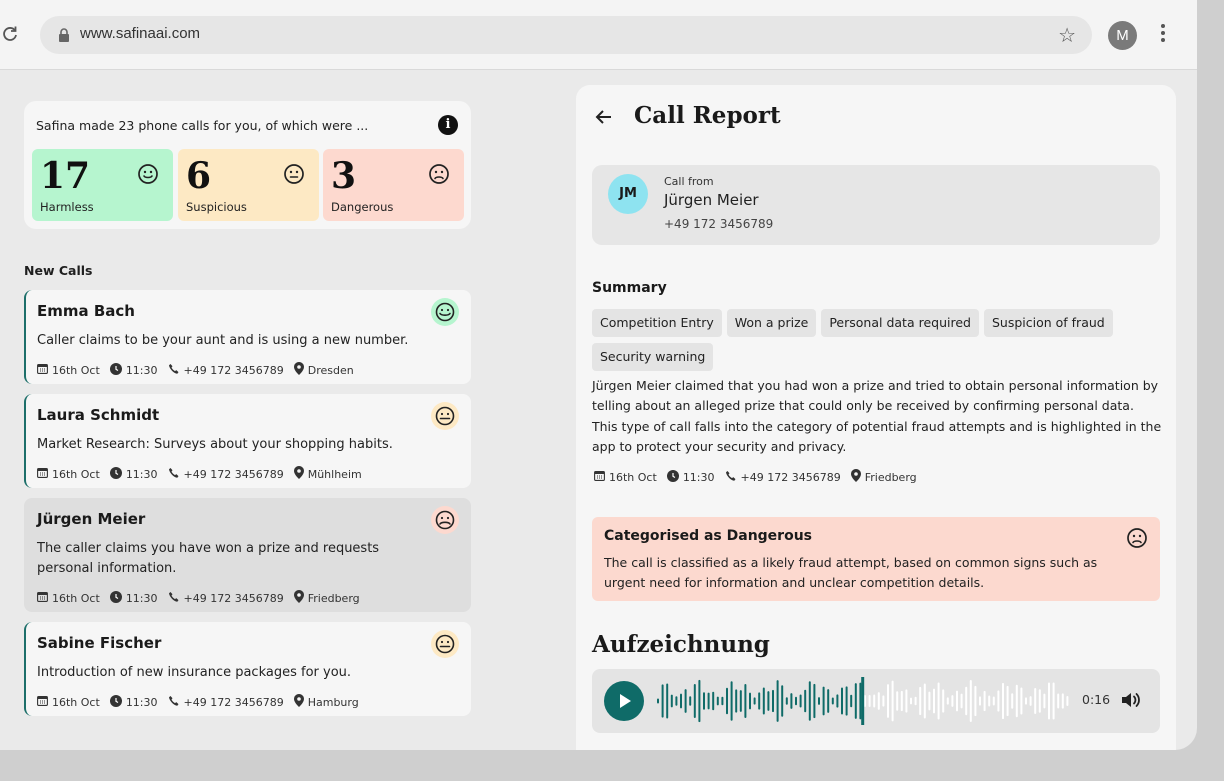  What do you see at coordinates (1067, 35) in the screenshot?
I see `bookmark-star-icon: ☆` at bounding box center [1067, 35].